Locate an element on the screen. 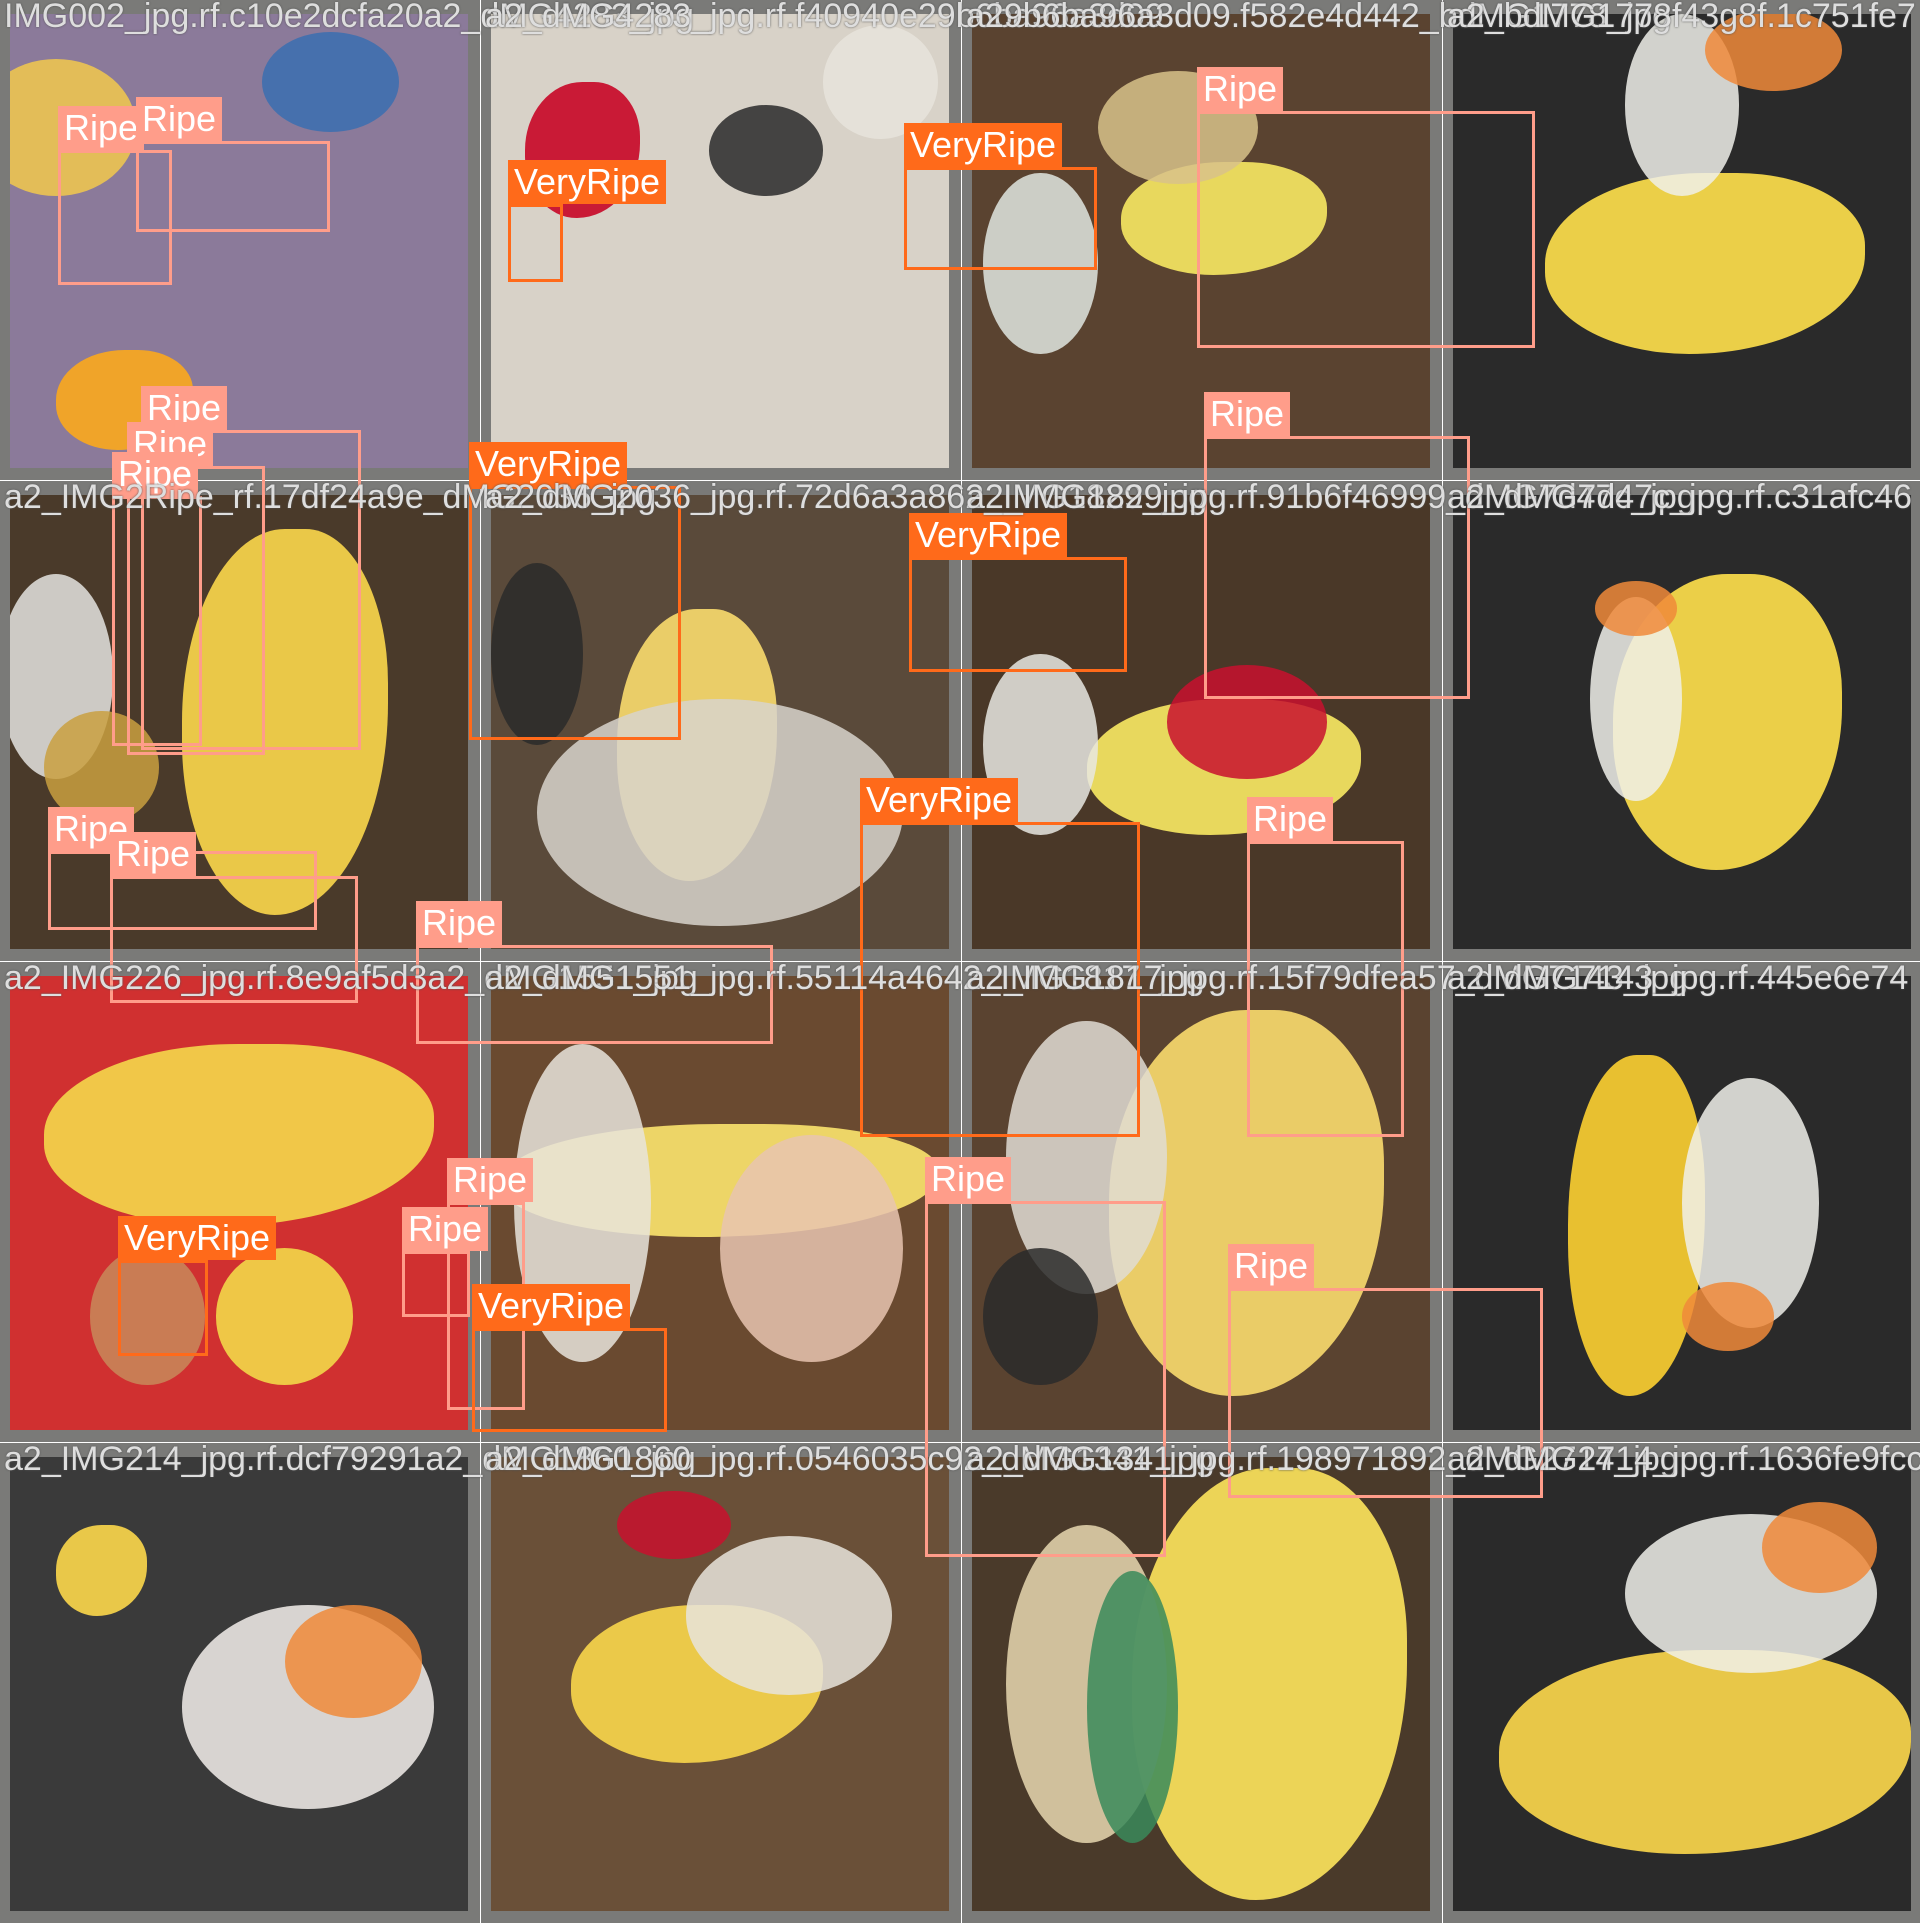 Image resolution: width=1920 pixels, height=1923 pixels. image-filename: a2_dMG2714_jpg.rf.1636fe9fcc is located at coordinates (1683, 1459).